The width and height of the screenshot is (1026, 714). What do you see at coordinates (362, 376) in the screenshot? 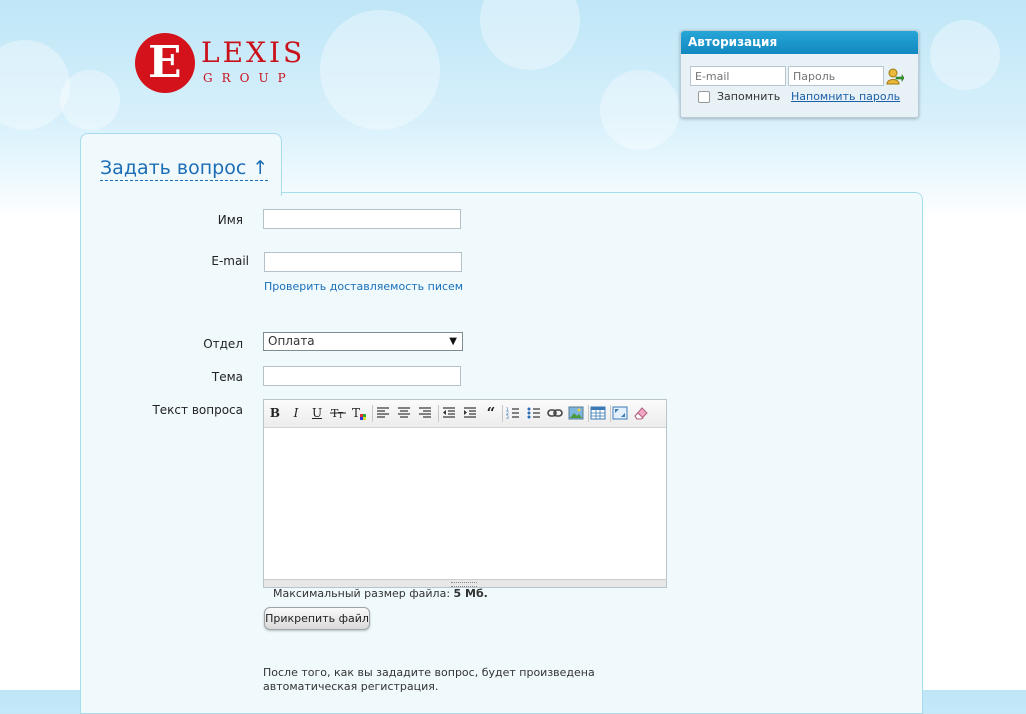
I see `subject-input` at bounding box center [362, 376].